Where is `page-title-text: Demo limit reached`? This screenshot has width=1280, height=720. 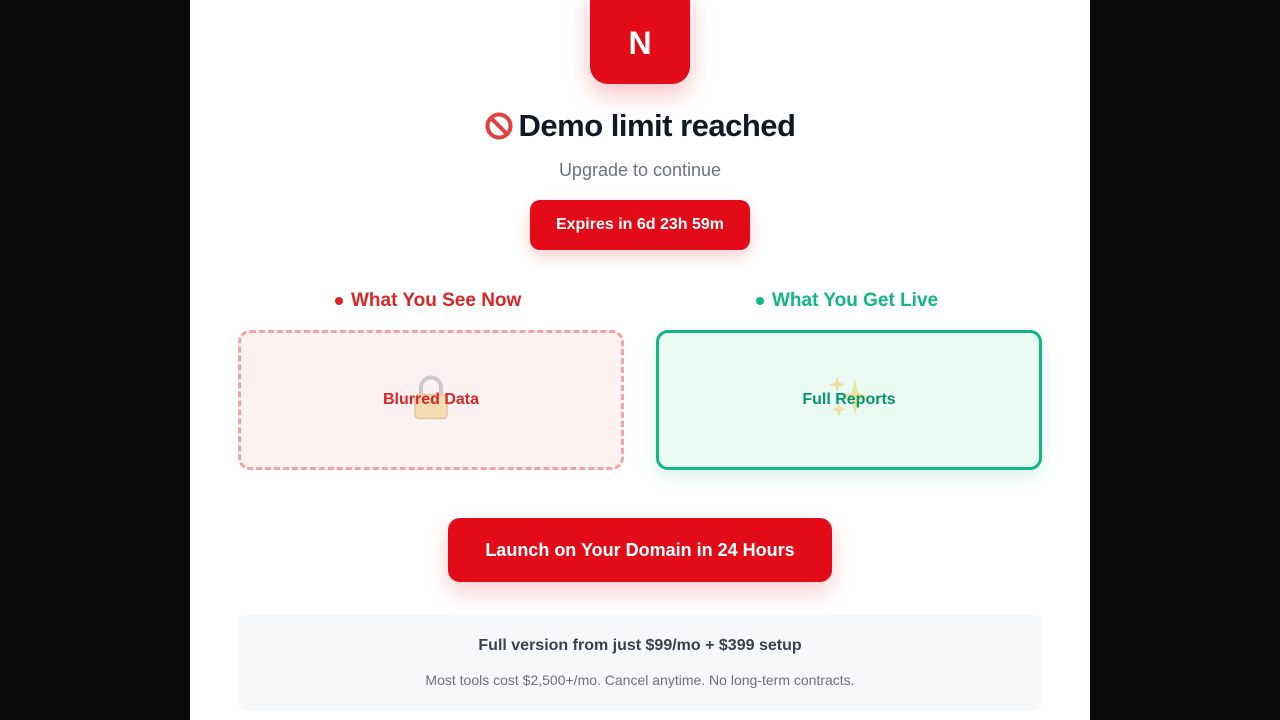
page-title-text: Demo limit reached is located at coordinates (657, 125).